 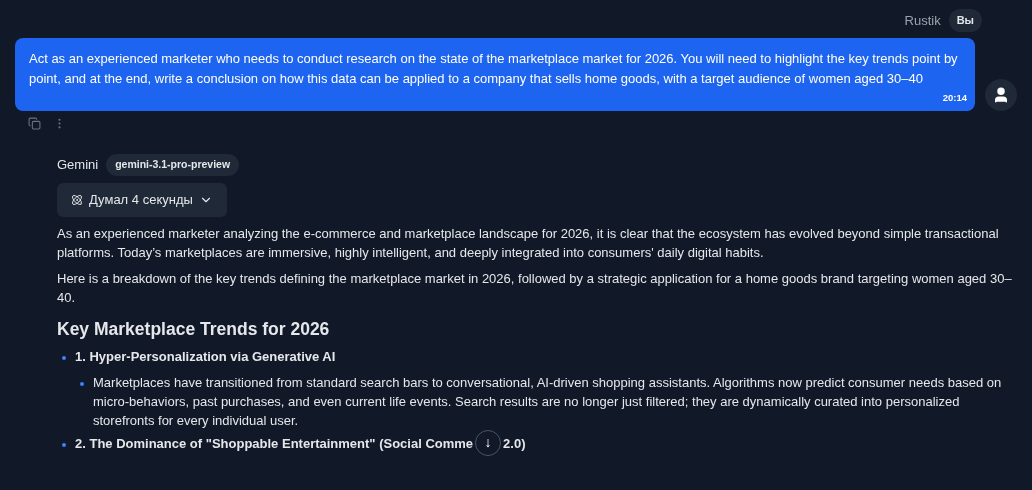 What do you see at coordinates (1001, 94) in the screenshot?
I see `person-icon` at bounding box center [1001, 94].